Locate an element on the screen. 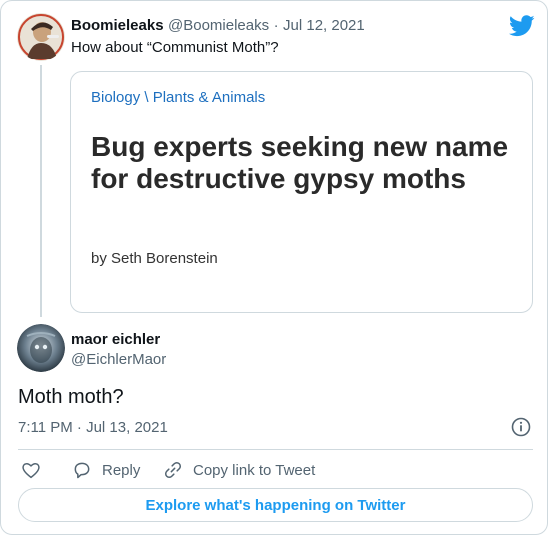 This screenshot has height=537, width=550. reply-tweet-text: Moth moth? is located at coordinates (71, 397).